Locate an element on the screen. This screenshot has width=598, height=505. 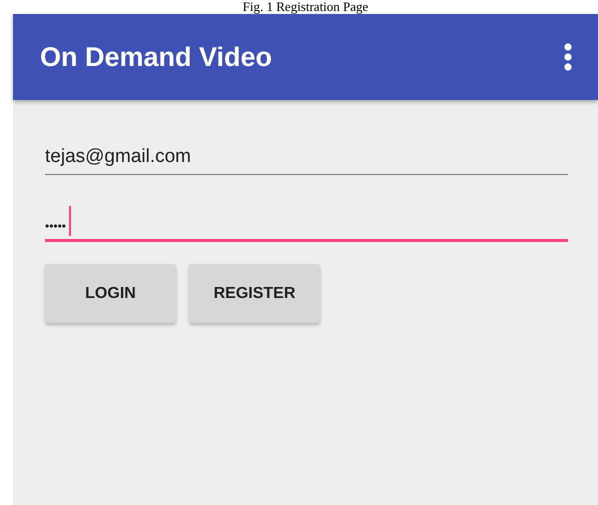
app-title: On Demand Video is located at coordinates (156, 57).